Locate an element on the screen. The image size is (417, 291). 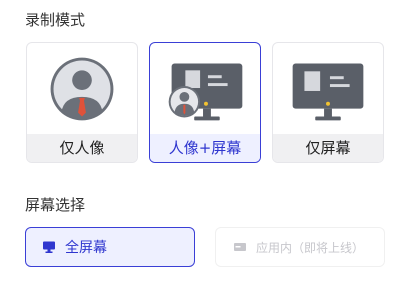
mode-card-portrait-only: 仅人像 is located at coordinates (82, 102).